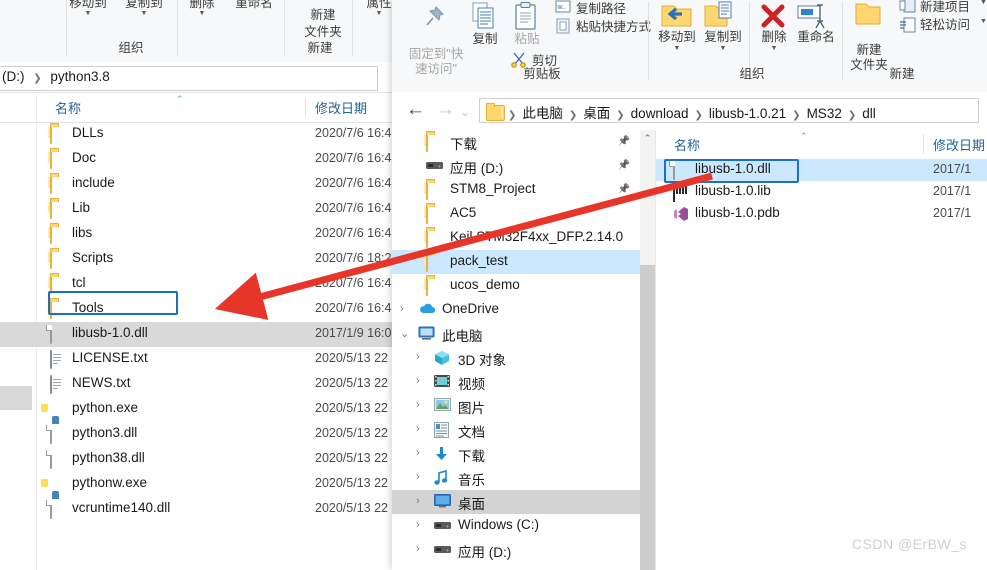 This screenshot has width=987, height=570. What do you see at coordinates (196, 485) in the screenshot?
I see `table-row: pythonw.exe 2020/5/13 22` at bounding box center [196, 485].